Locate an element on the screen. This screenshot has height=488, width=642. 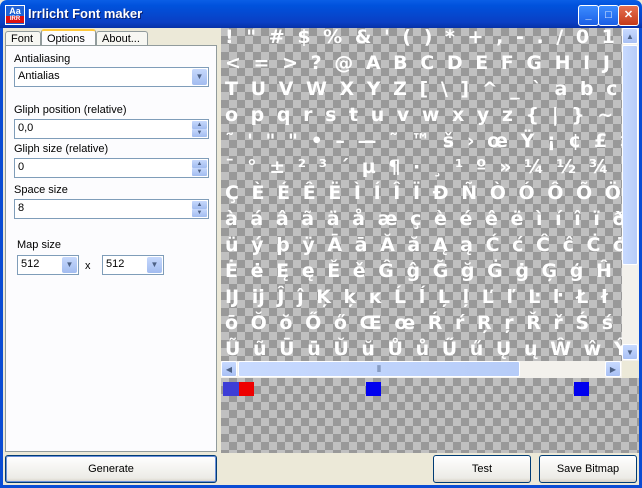
app-icon-badge: IRR is located at coordinates (15, 19).